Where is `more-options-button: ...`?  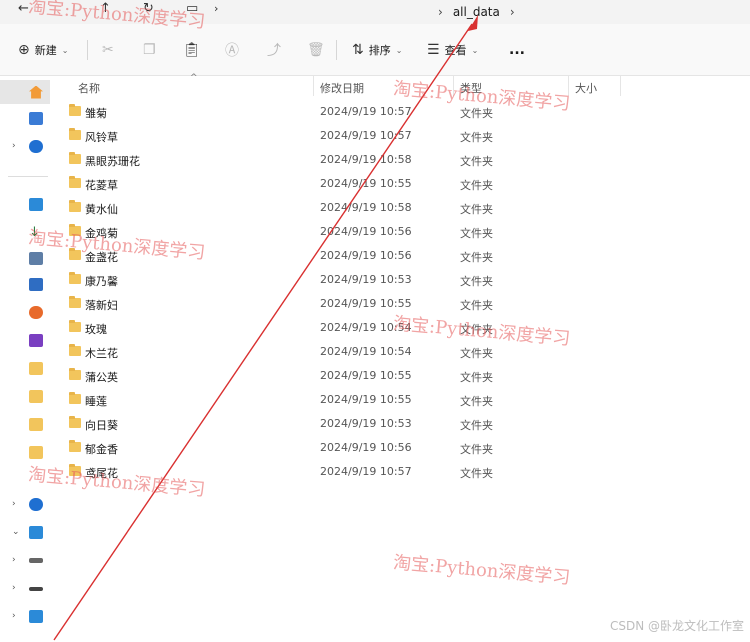 more-options-button: ... is located at coordinates (517, 50).